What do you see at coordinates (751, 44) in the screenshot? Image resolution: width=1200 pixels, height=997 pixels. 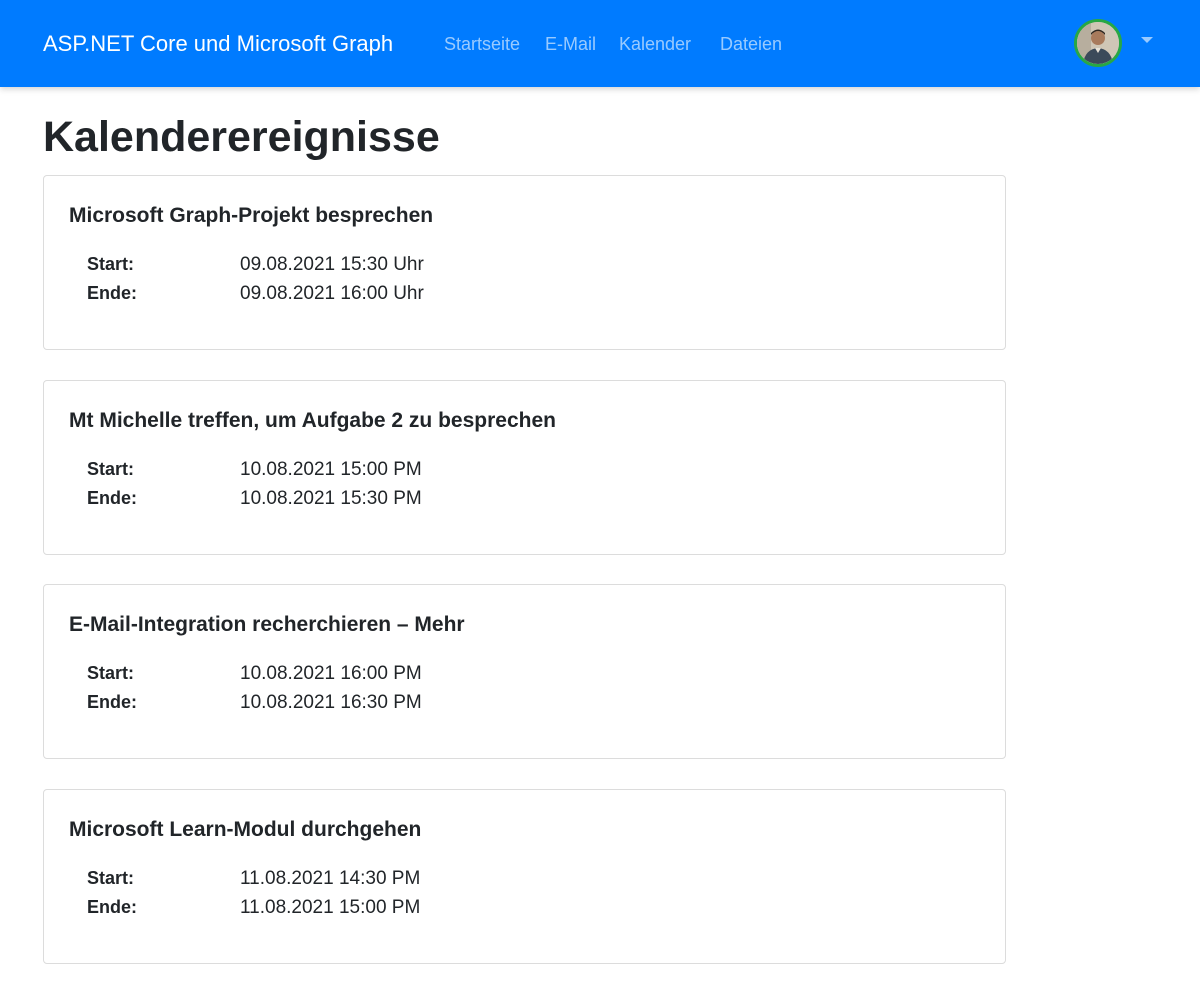 I see `nav-link-dateien: Dateien` at bounding box center [751, 44].